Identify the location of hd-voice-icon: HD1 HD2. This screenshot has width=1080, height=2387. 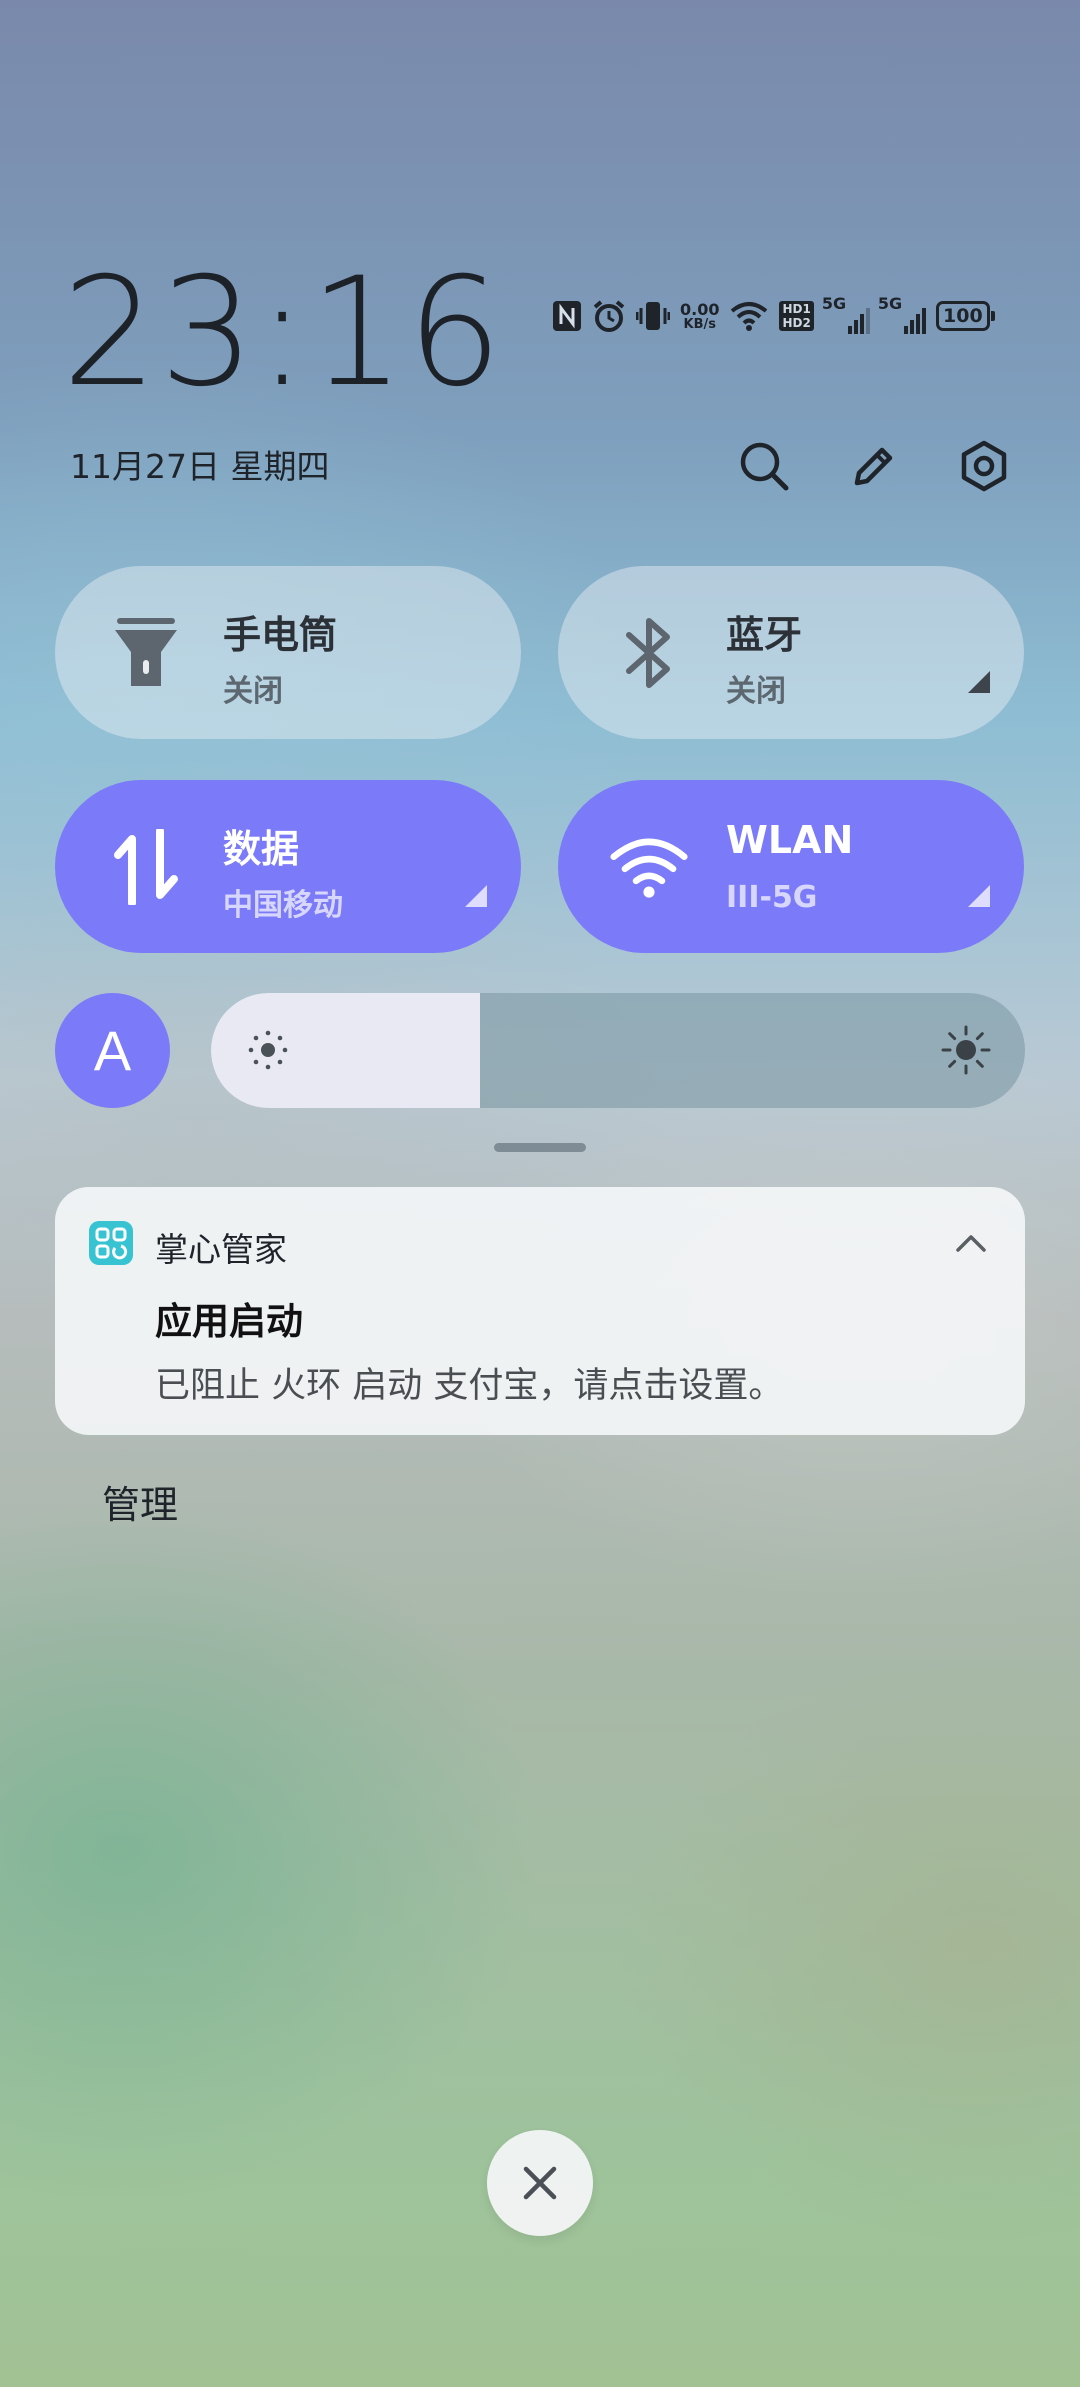
(796, 316).